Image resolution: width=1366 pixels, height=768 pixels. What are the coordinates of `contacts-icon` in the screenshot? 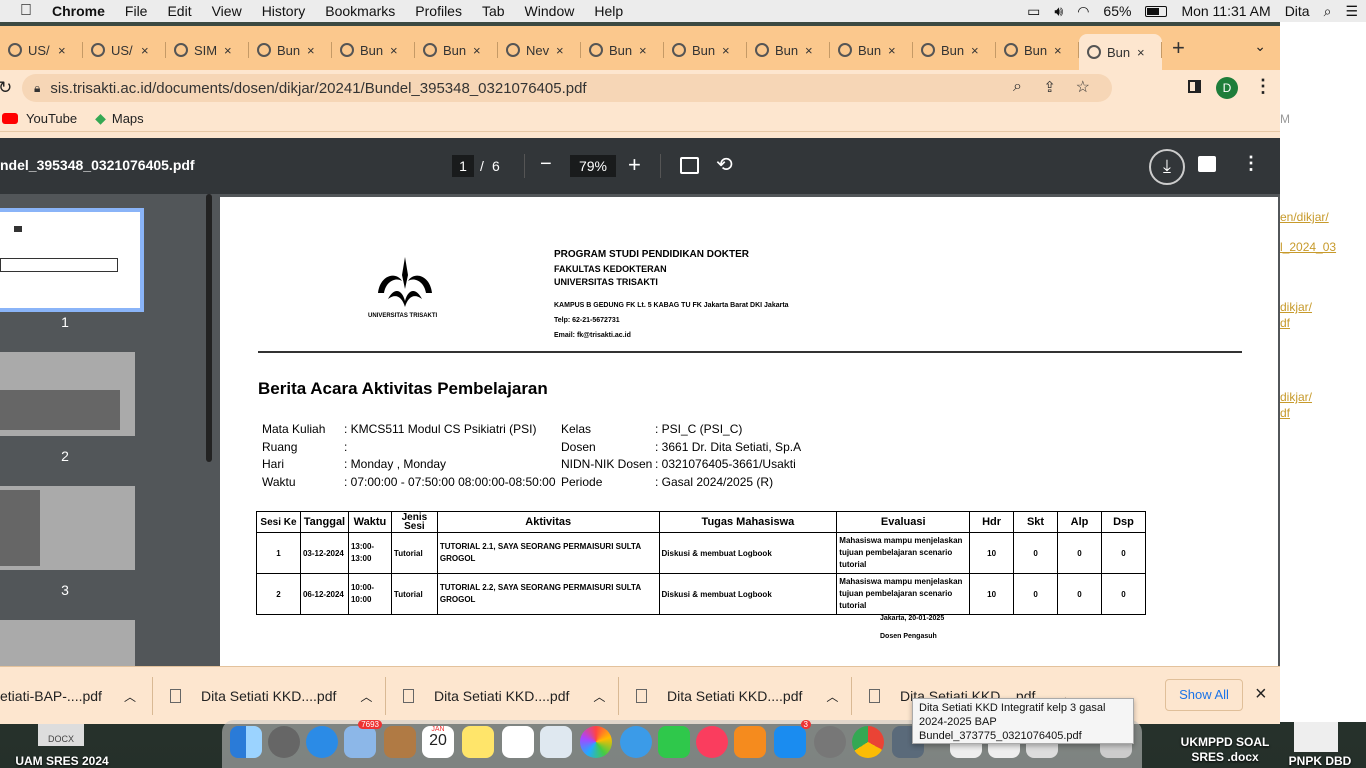 It's located at (400, 742).